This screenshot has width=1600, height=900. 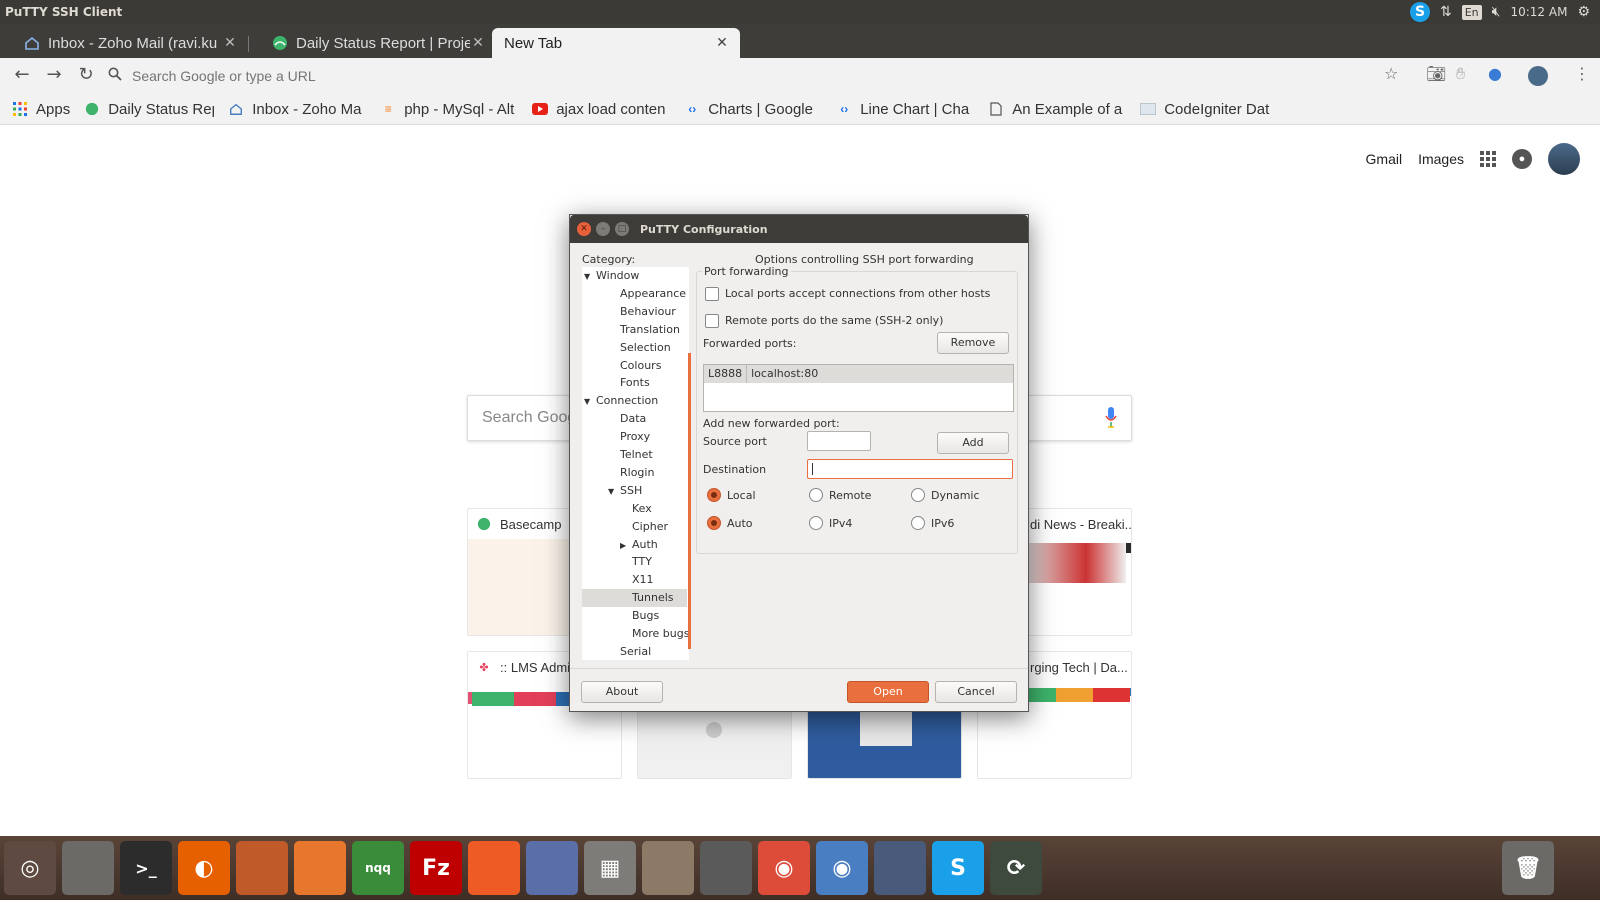 I want to click on postman-icon, so click(x=494, y=868).